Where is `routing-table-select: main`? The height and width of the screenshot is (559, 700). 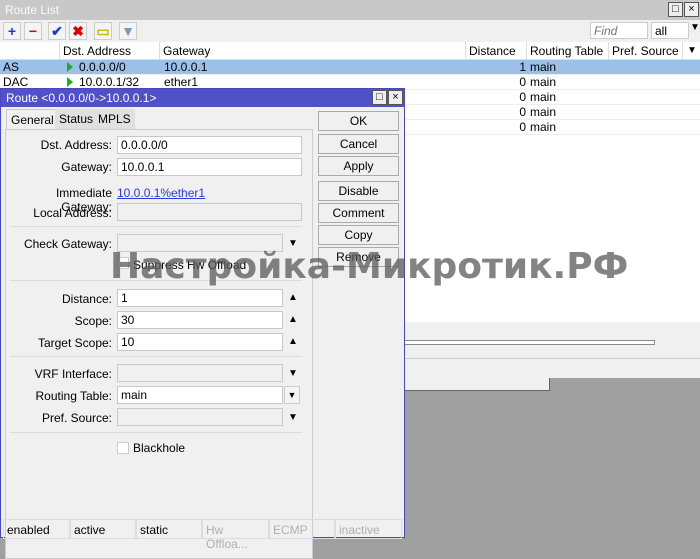 routing-table-select: main is located at coordinates (200, 395).